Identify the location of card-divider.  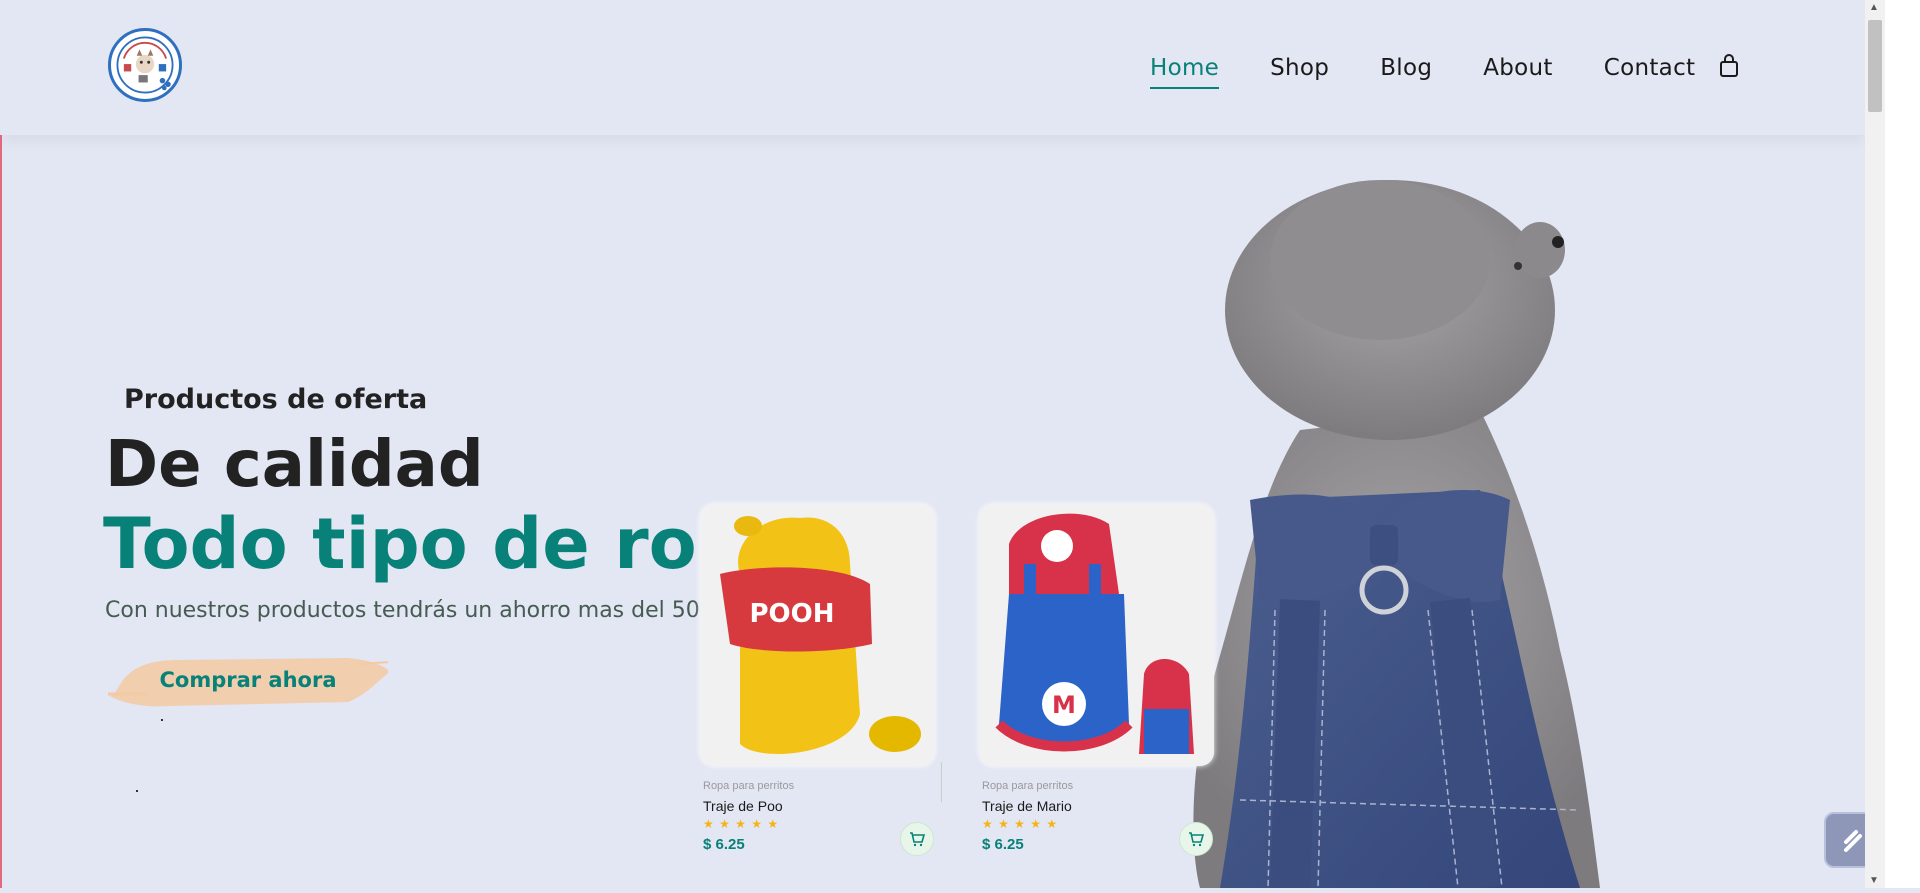
(941, 782).